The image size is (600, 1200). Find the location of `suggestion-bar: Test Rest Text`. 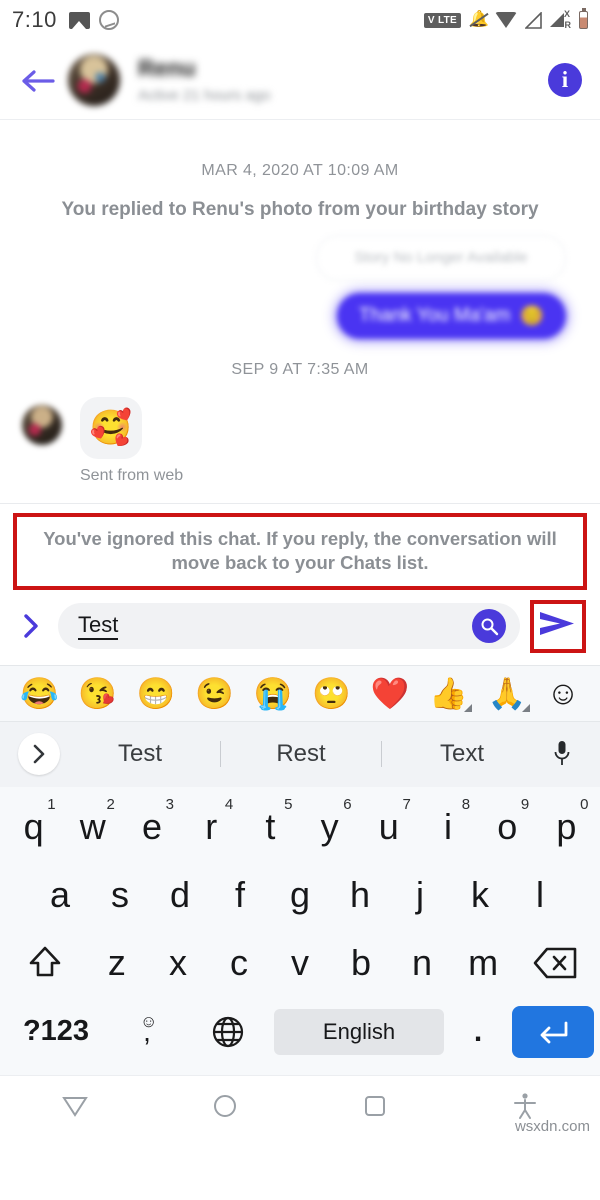

suggestion-bar: Test Rest Text is located at coordinates (300, 753).